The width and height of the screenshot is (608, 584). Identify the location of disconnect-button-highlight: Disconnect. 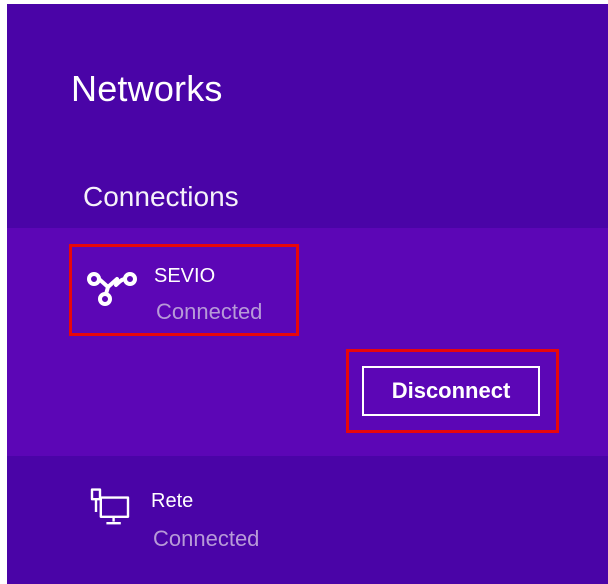
(452, 391).